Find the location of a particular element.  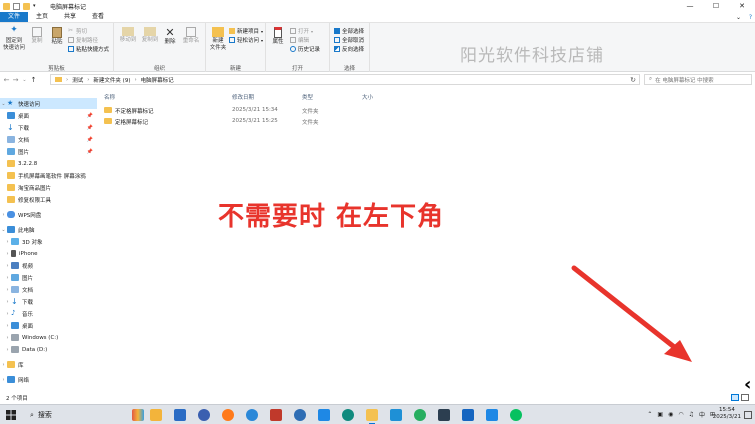

delete-button: ✕ 删除 is located at coordinates (170, 36).